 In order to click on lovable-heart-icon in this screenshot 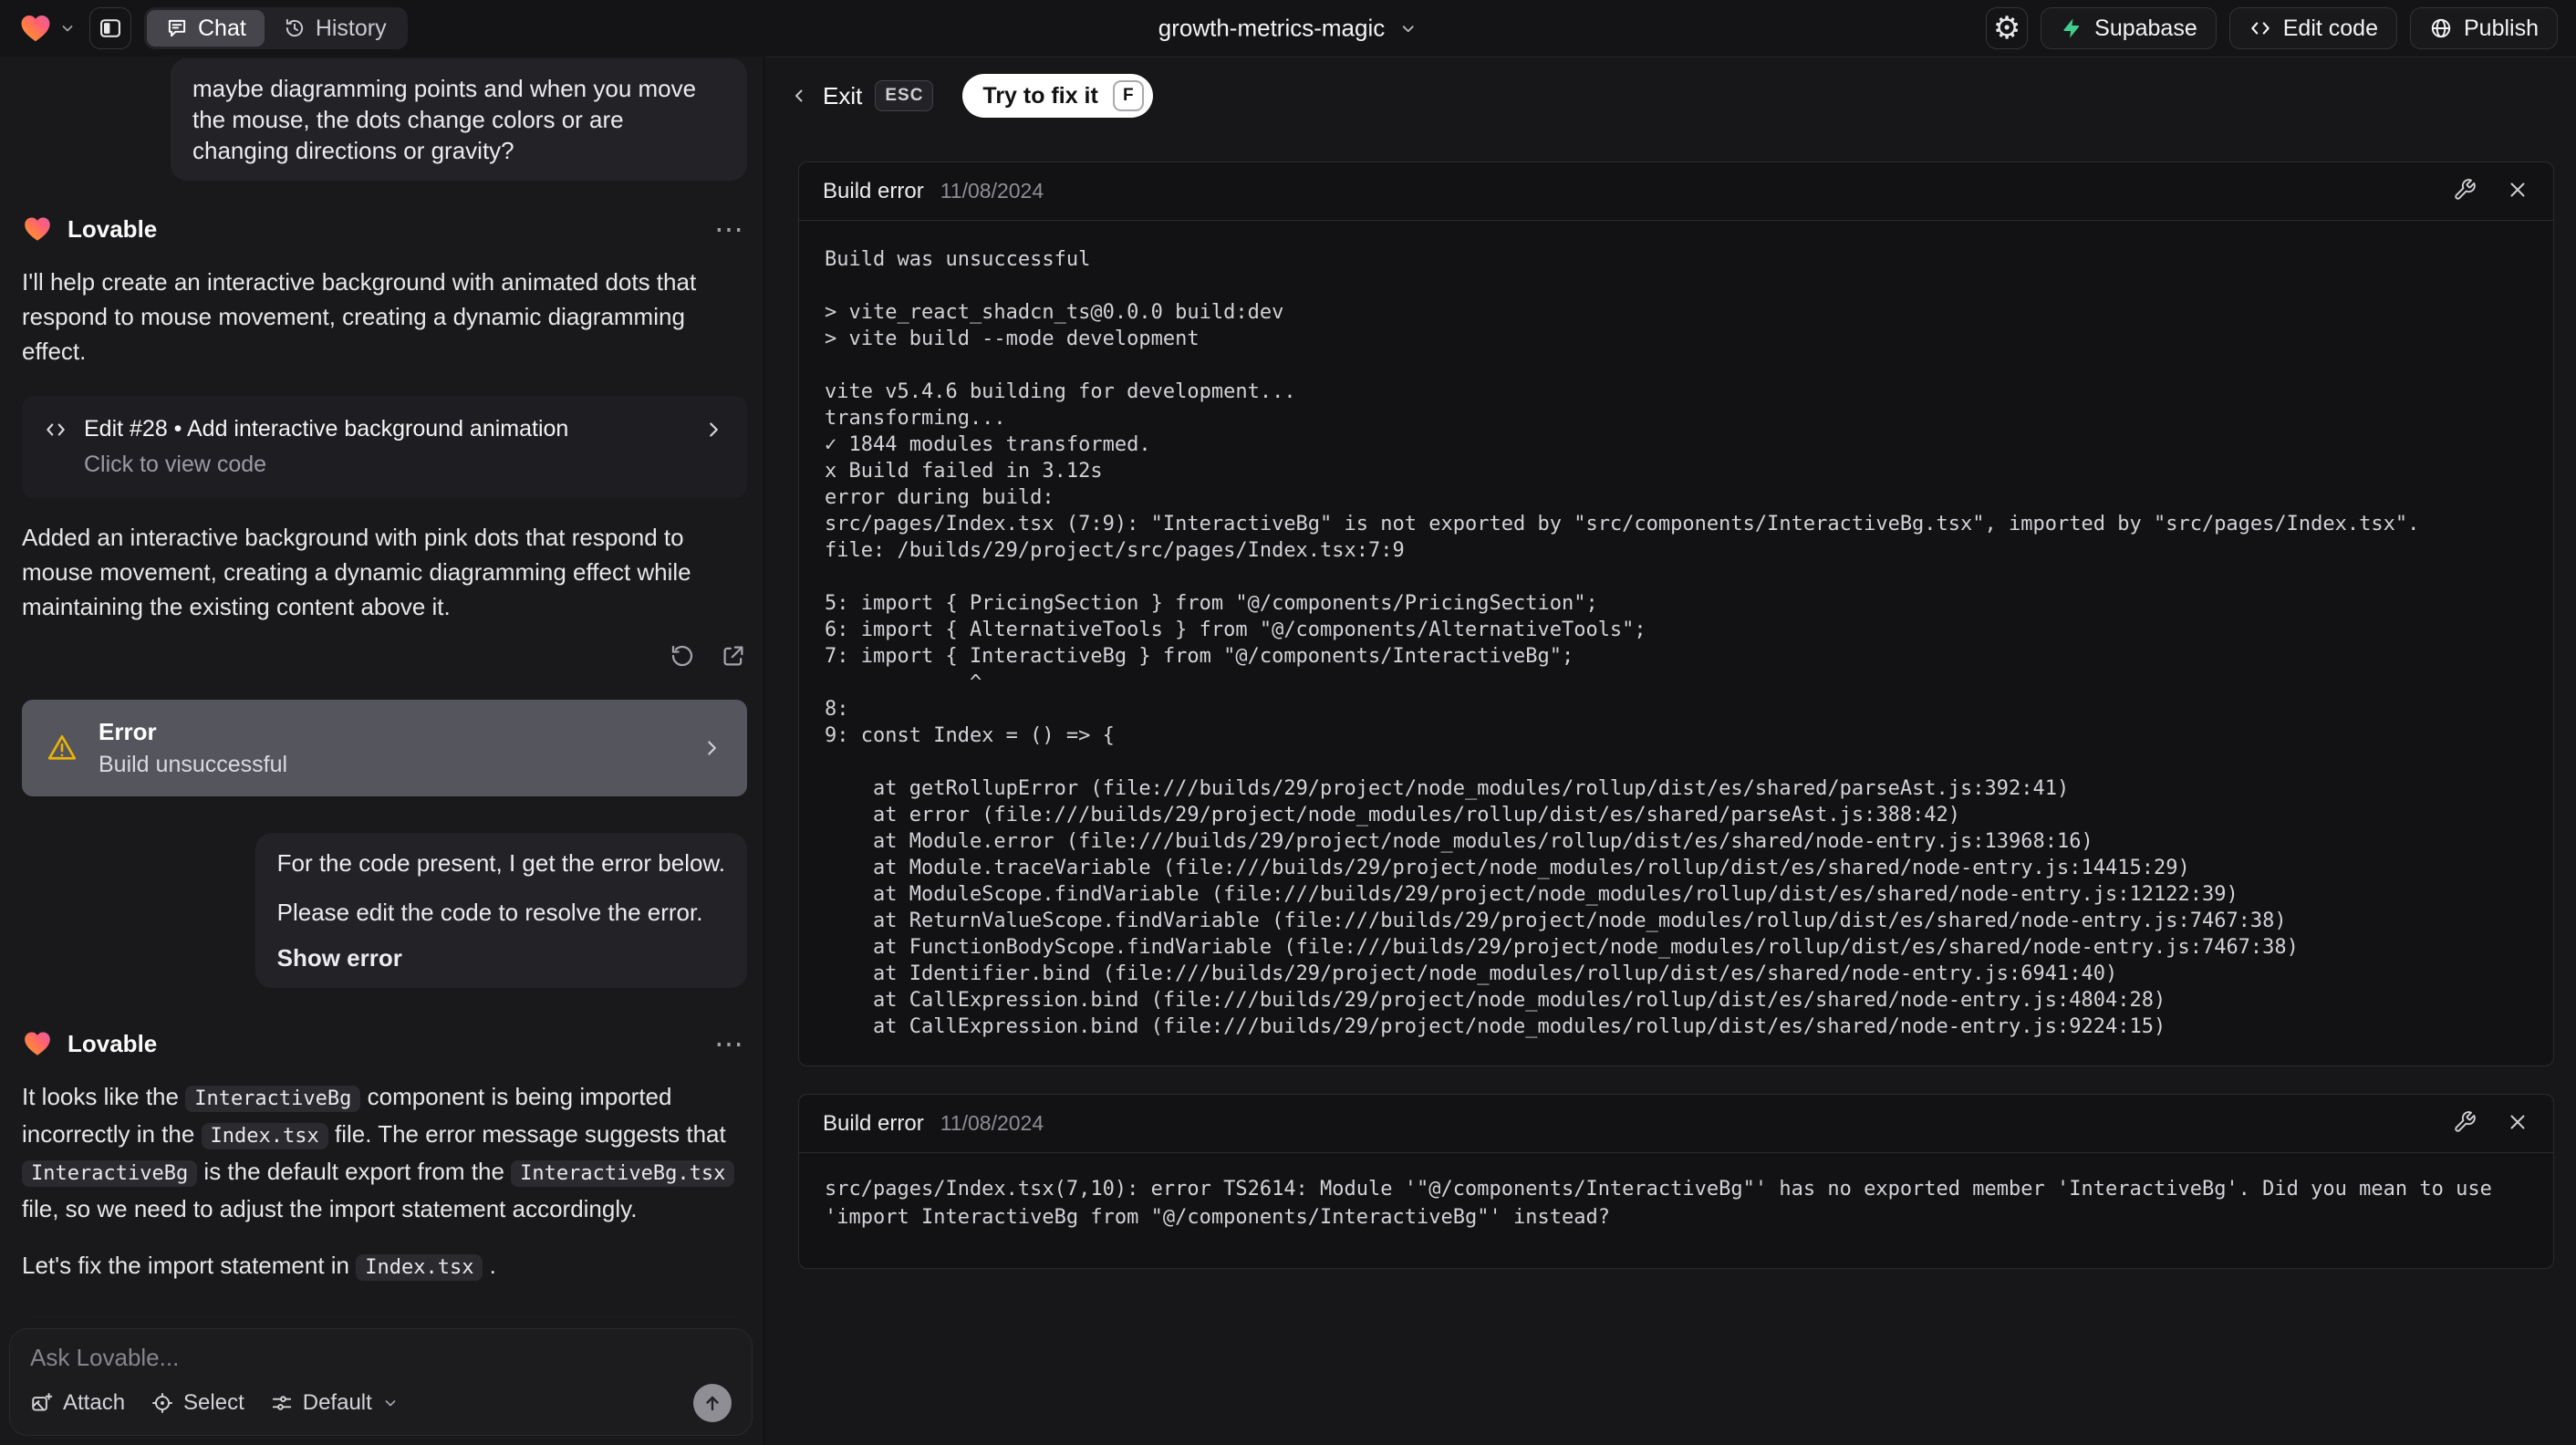, I will do `click(35, 28)`.